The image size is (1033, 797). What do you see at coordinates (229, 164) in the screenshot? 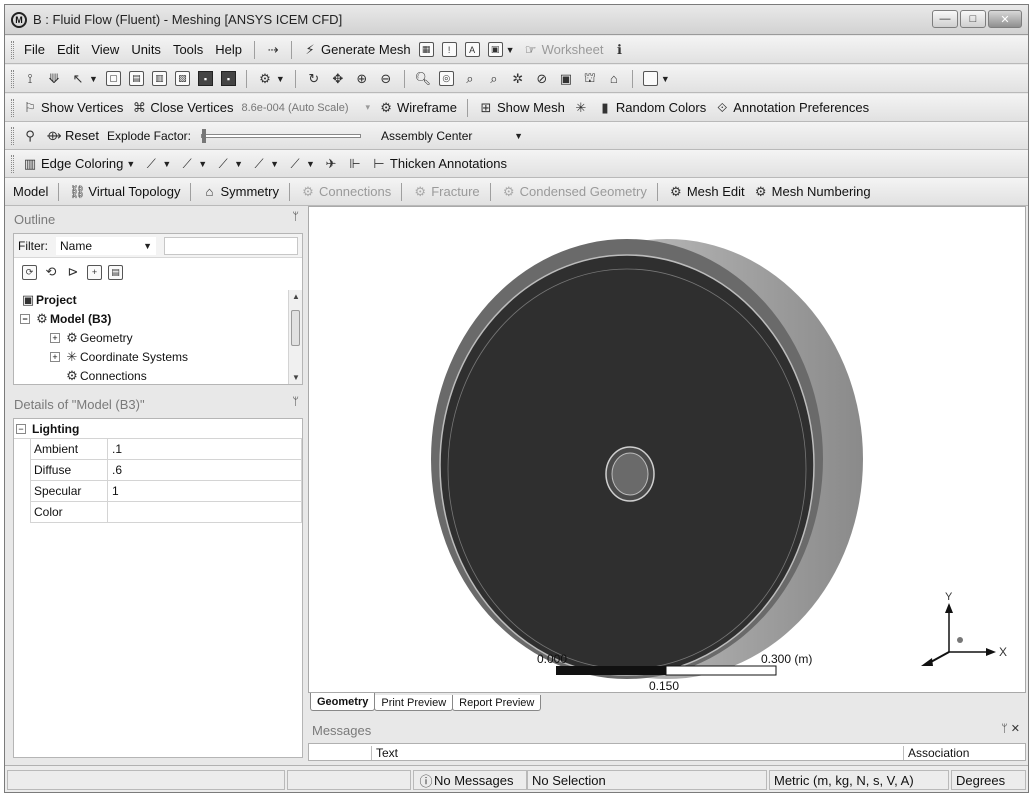
I see `edge-style-3-dropdown: ⟋ ▼` at bounding box center [229, 164].